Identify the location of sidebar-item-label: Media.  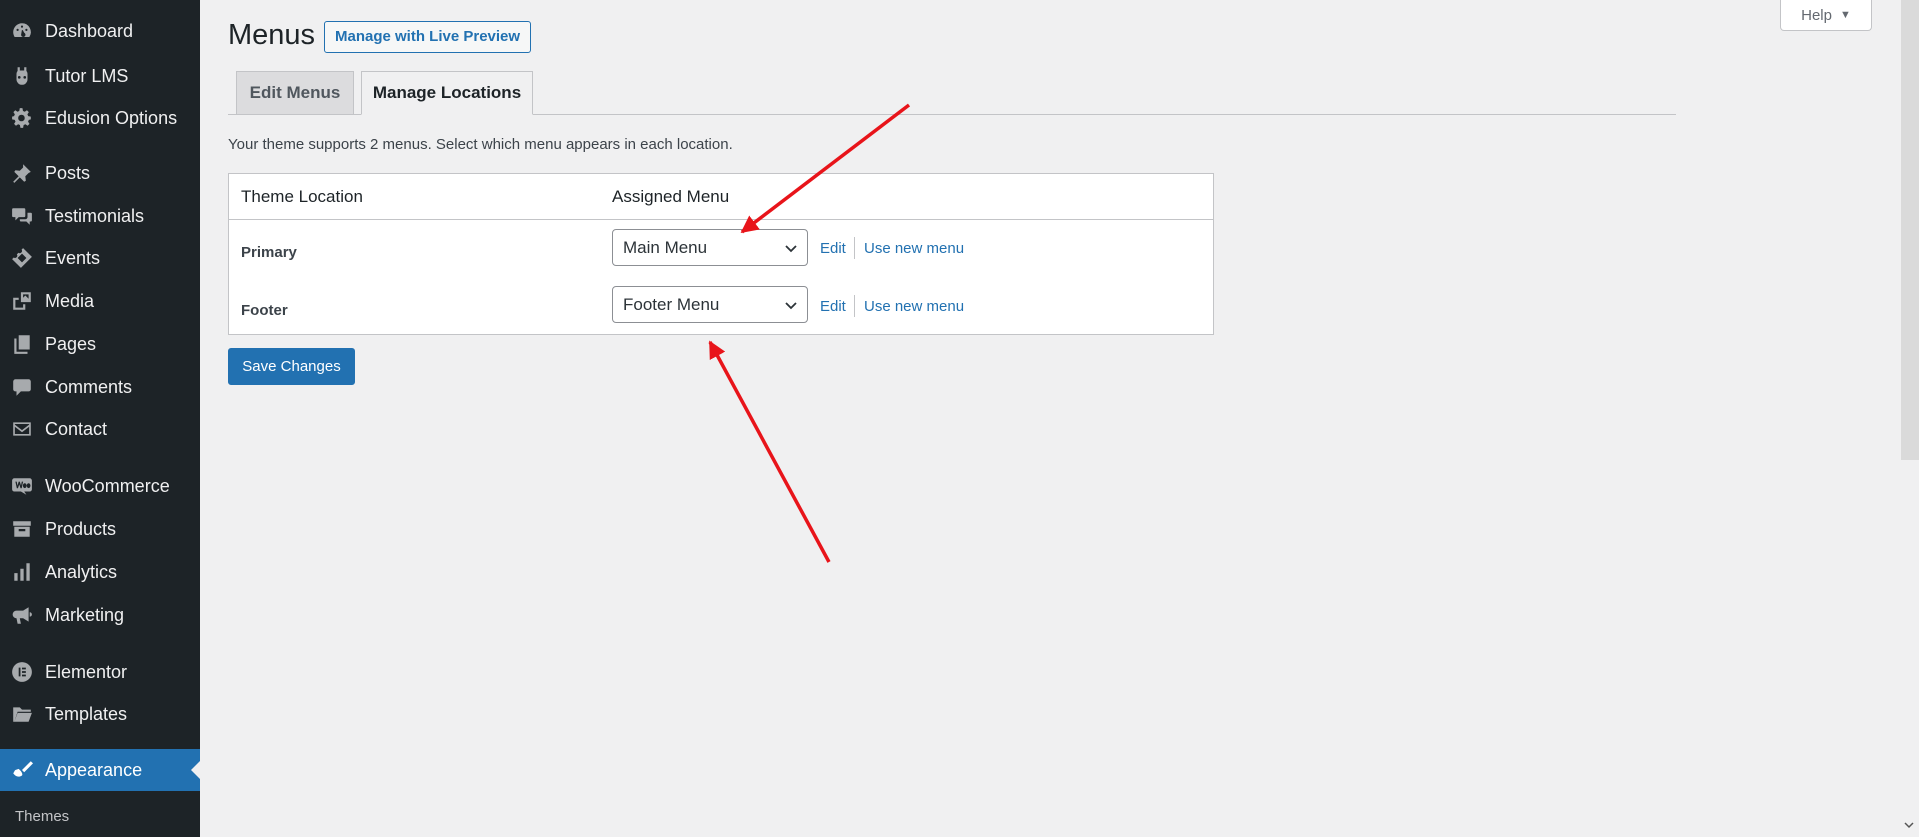
(70, 300).